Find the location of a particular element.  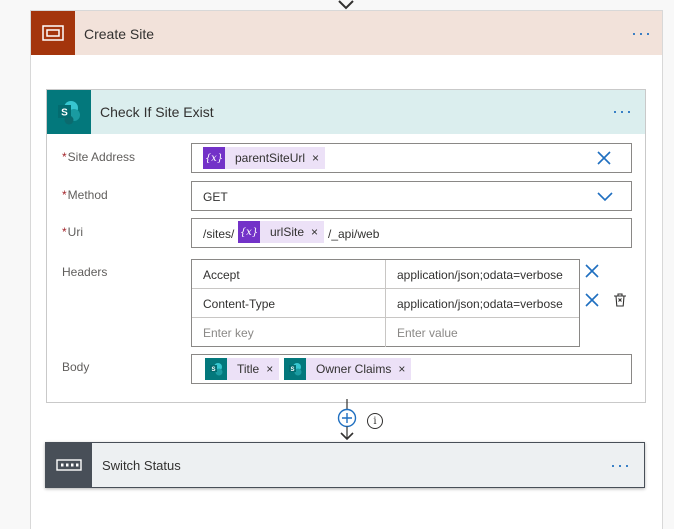

header-key-input: Enter key is located at coordinates (228, 333).